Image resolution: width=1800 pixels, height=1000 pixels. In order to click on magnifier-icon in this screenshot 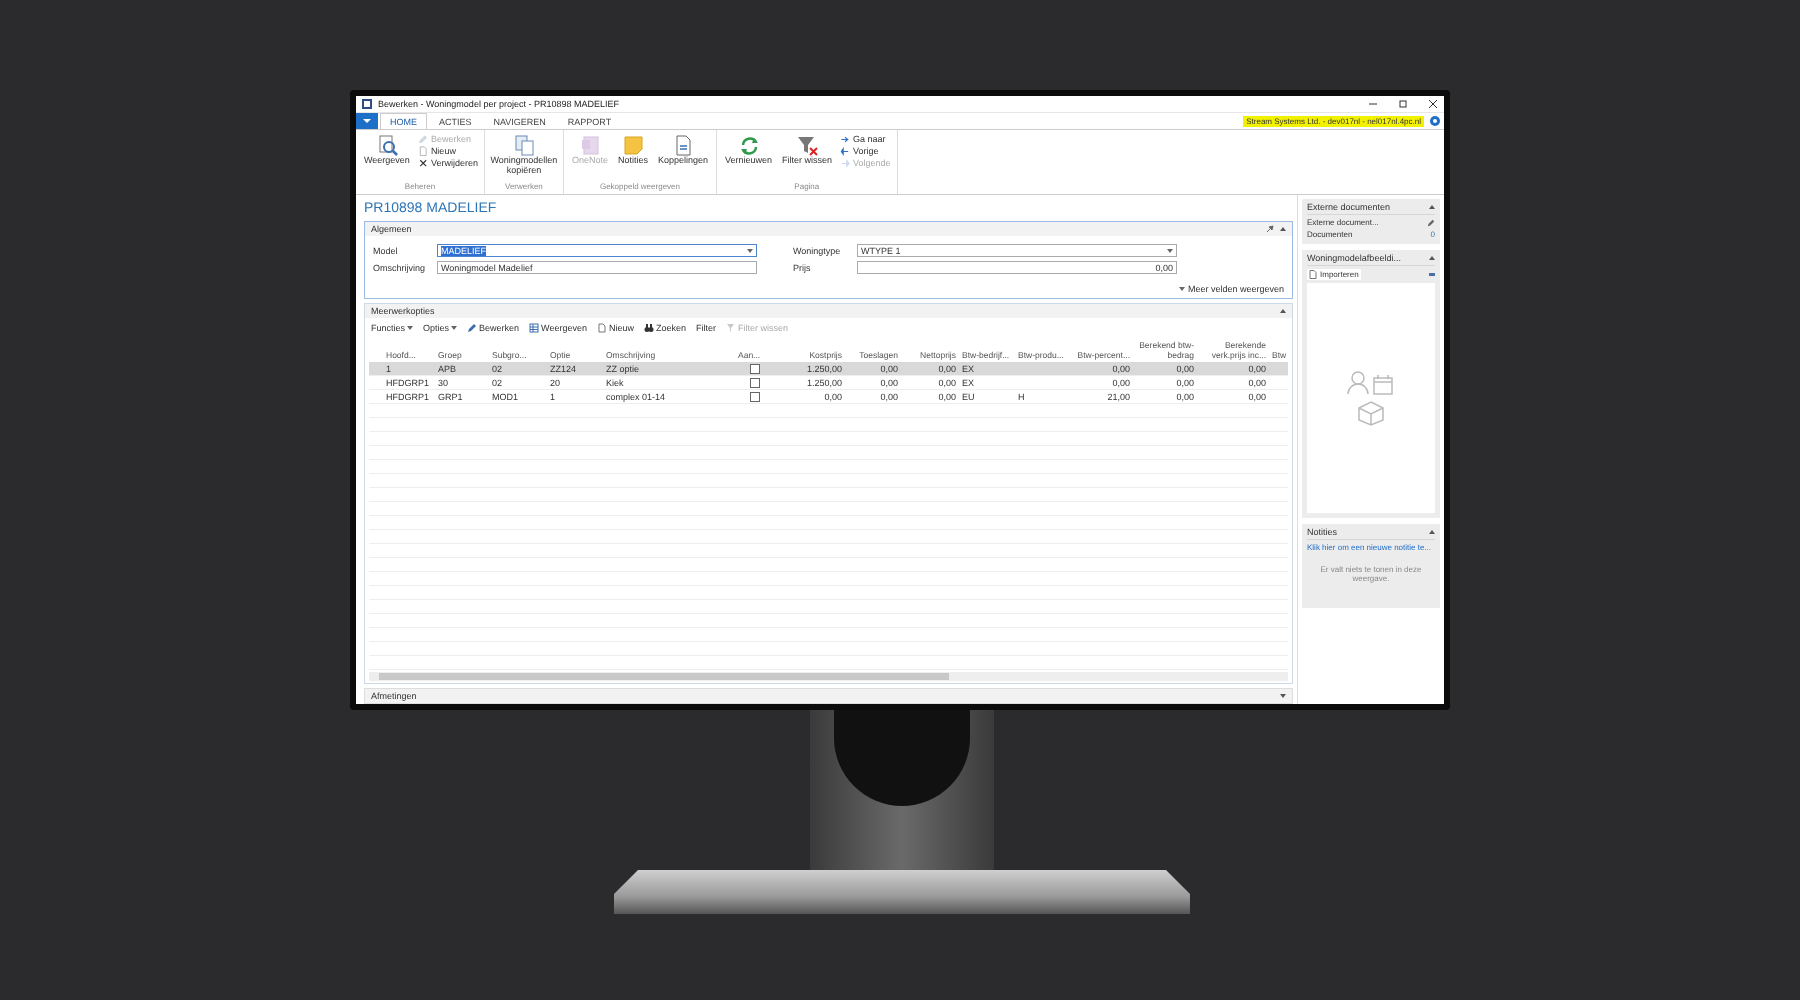, I will do `click(386, 145)`.